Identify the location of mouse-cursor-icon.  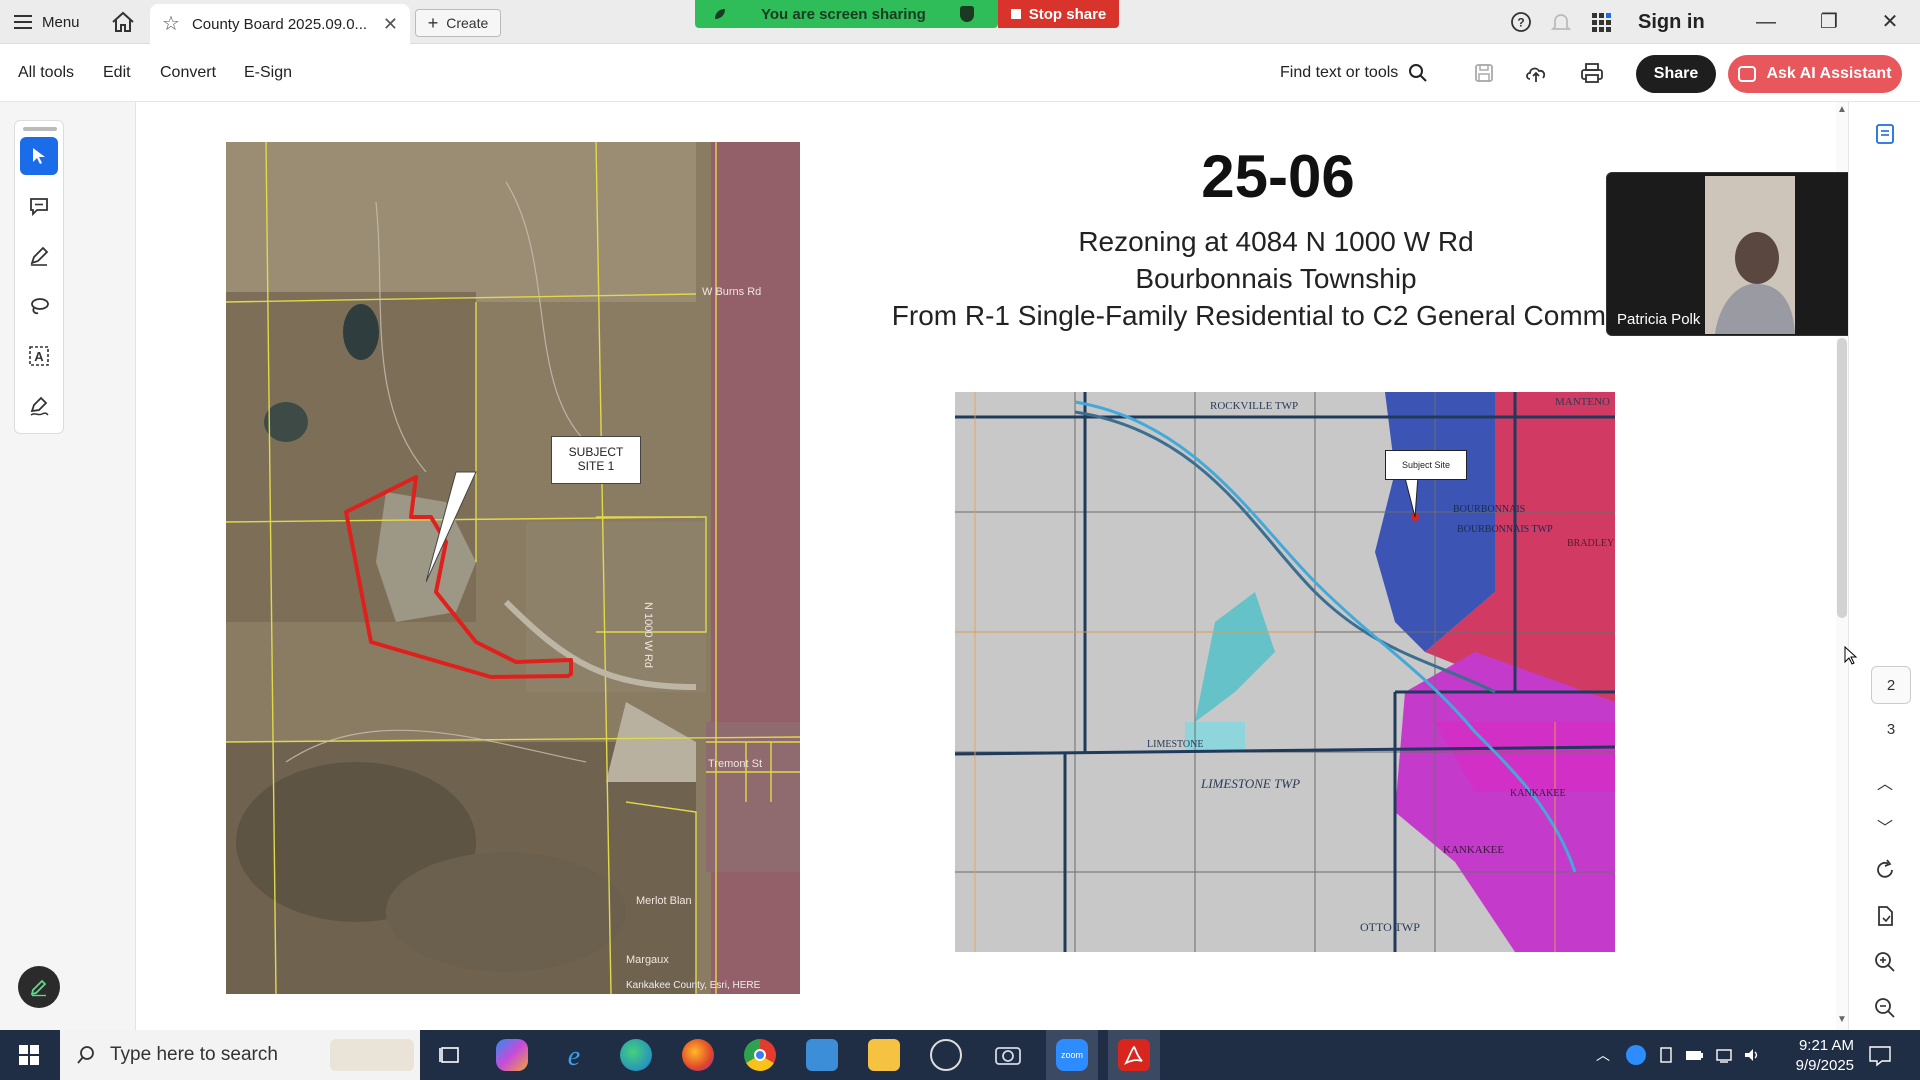
(1851, 655).